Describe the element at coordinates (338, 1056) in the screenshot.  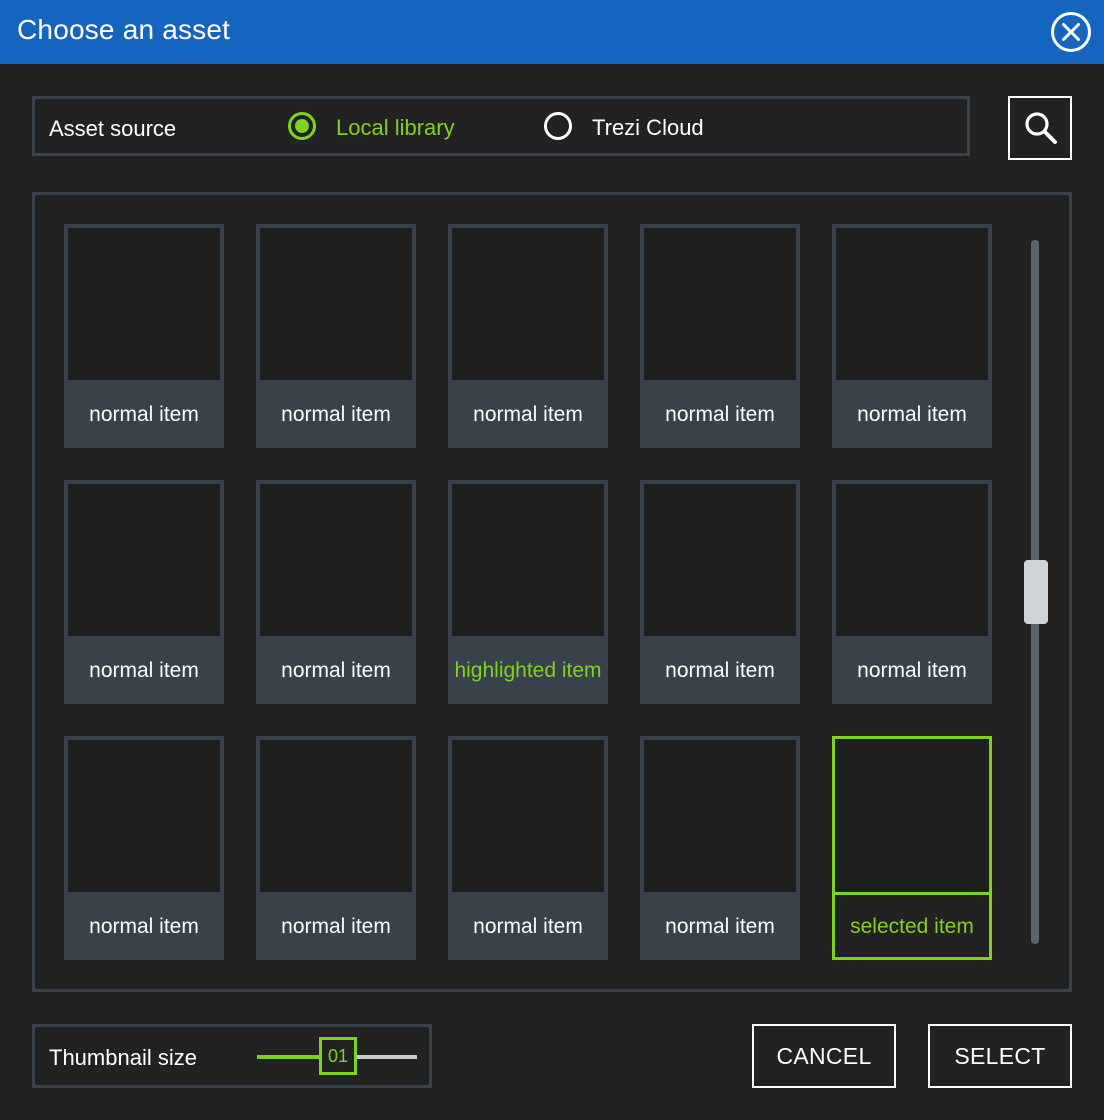
I see `thumbnail-size-slider-handle: 01` at that location.